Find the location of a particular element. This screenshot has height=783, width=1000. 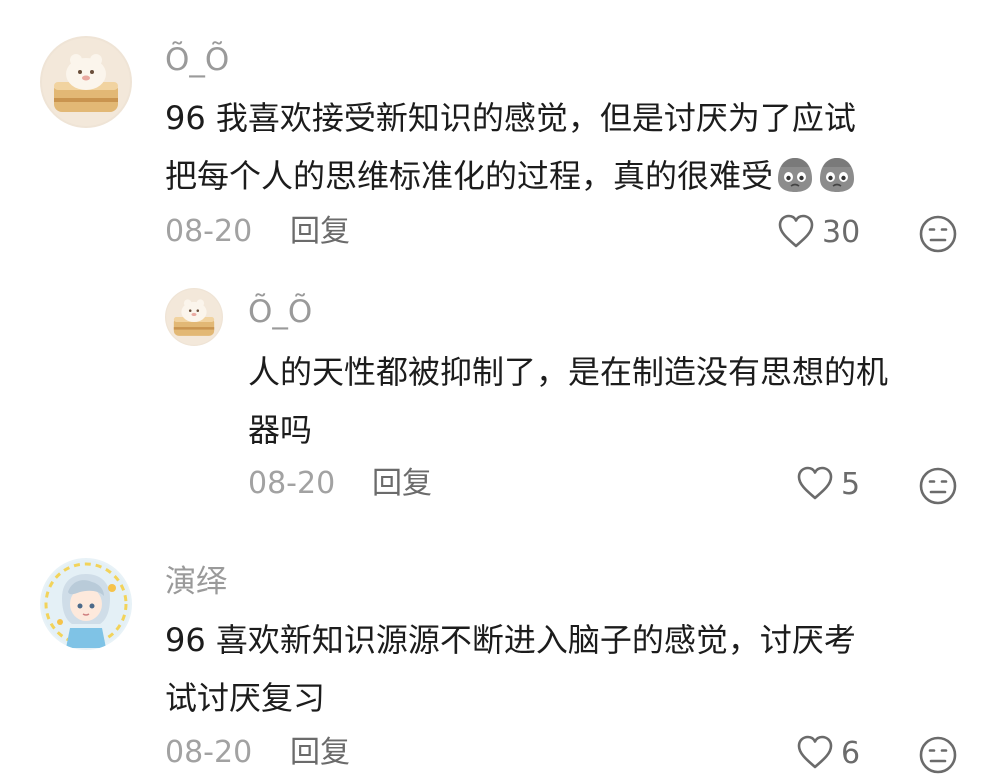

like-button: 6 is located at coordinates (827, 754).